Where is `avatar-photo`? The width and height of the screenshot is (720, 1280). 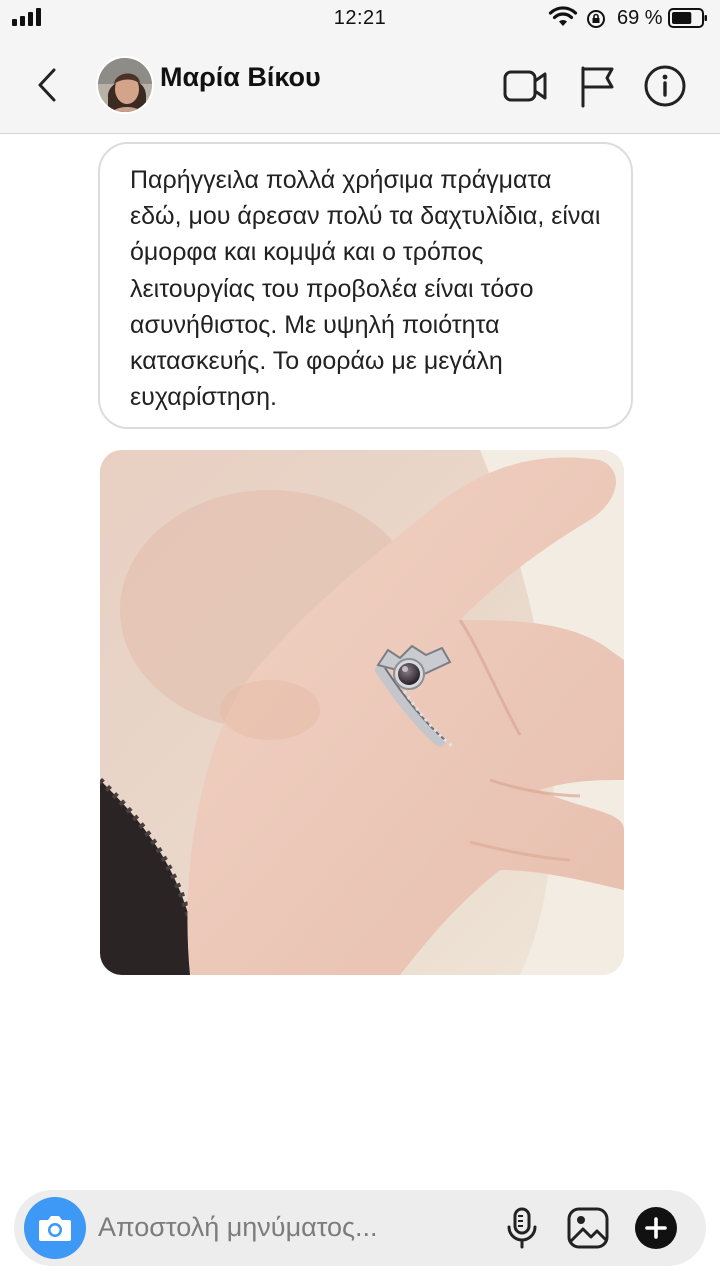
avatar-photo is located at coordinates (125, 85).